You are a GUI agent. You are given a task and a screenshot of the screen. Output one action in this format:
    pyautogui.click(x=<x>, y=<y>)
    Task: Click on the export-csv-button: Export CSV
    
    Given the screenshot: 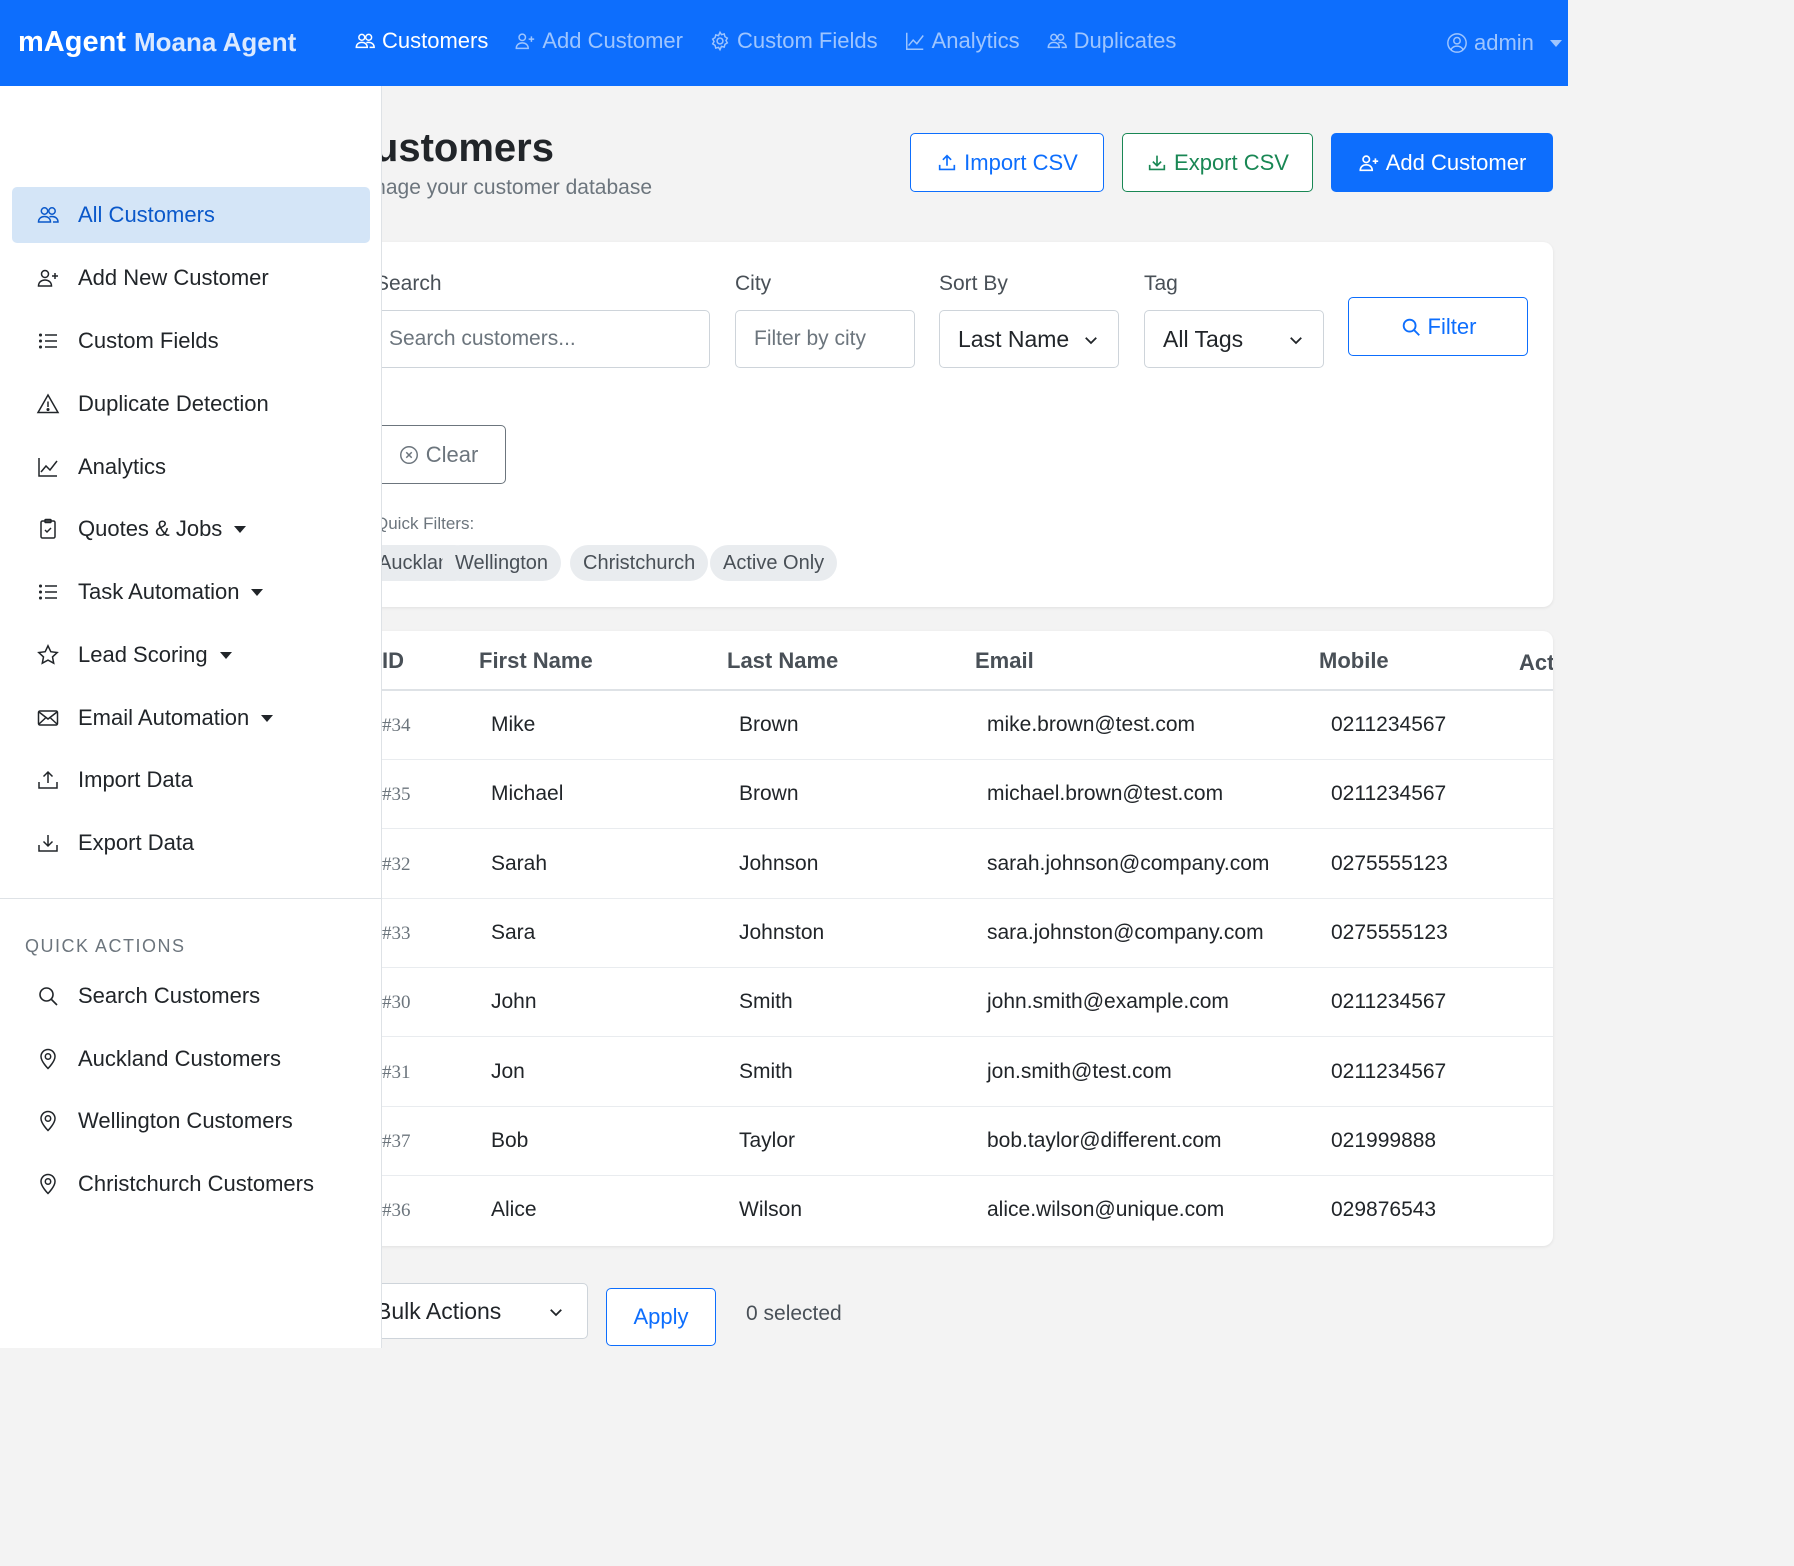 What is the action you would take?
    pyautogui.click(x=1217, y=162)
    